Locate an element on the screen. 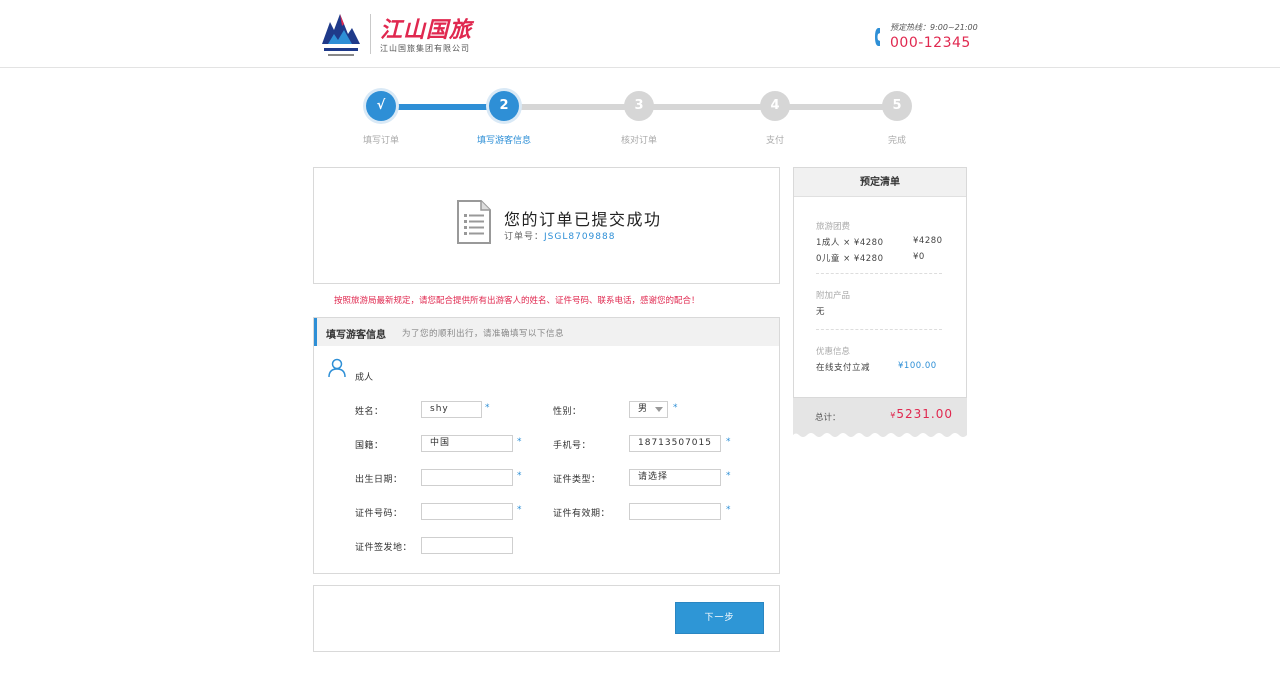  step-3-label: 核对订单 is located at coordinates (638, 141).